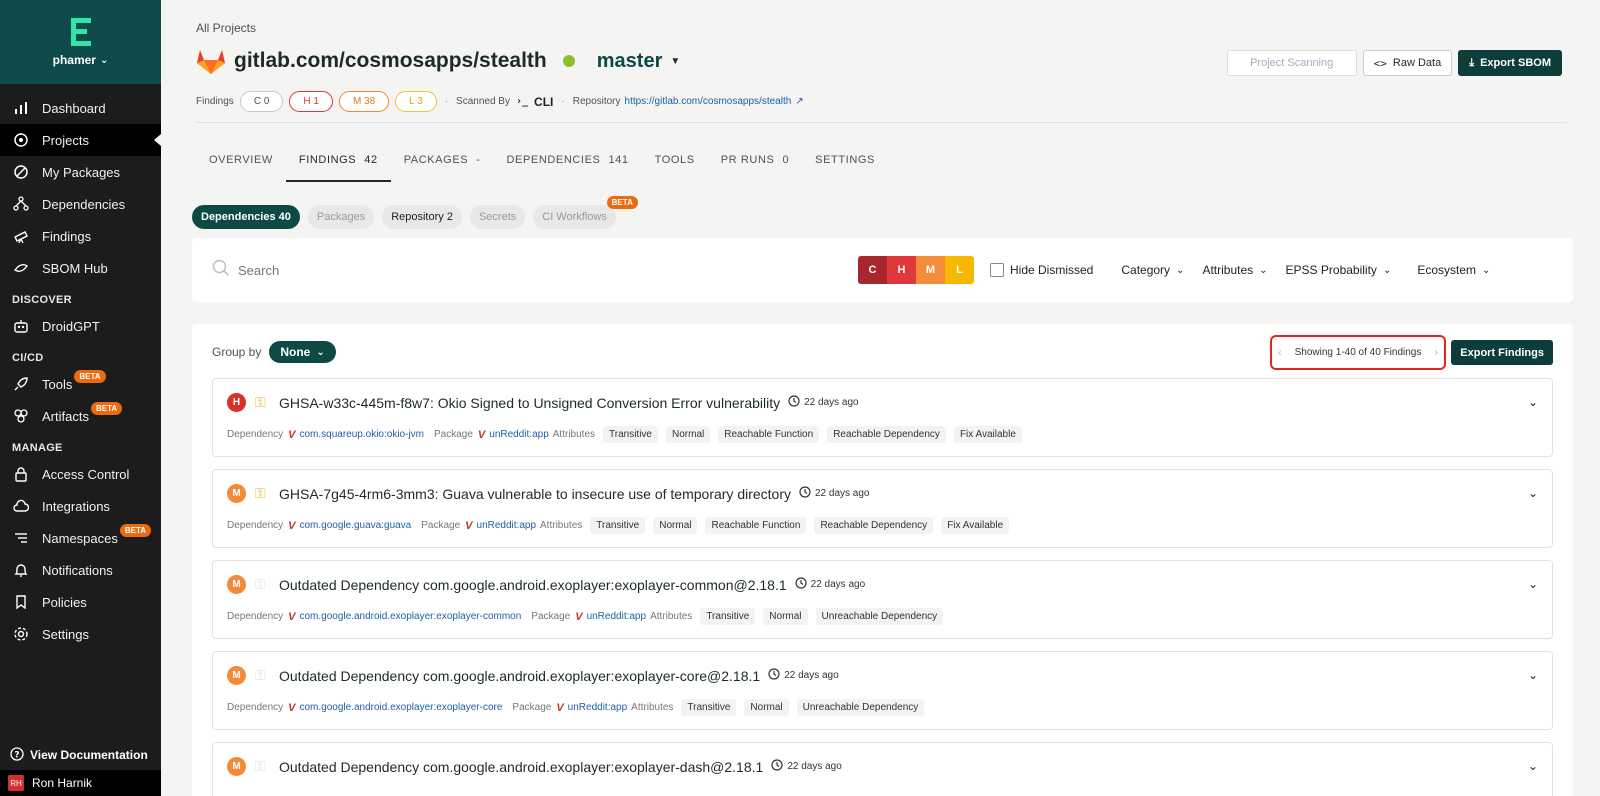 This screenshot has width=1600, height=796. Describe the element at coordinates (76, 506) in the screenshot. I see `sidebar-item-label: Integrations` at that location.